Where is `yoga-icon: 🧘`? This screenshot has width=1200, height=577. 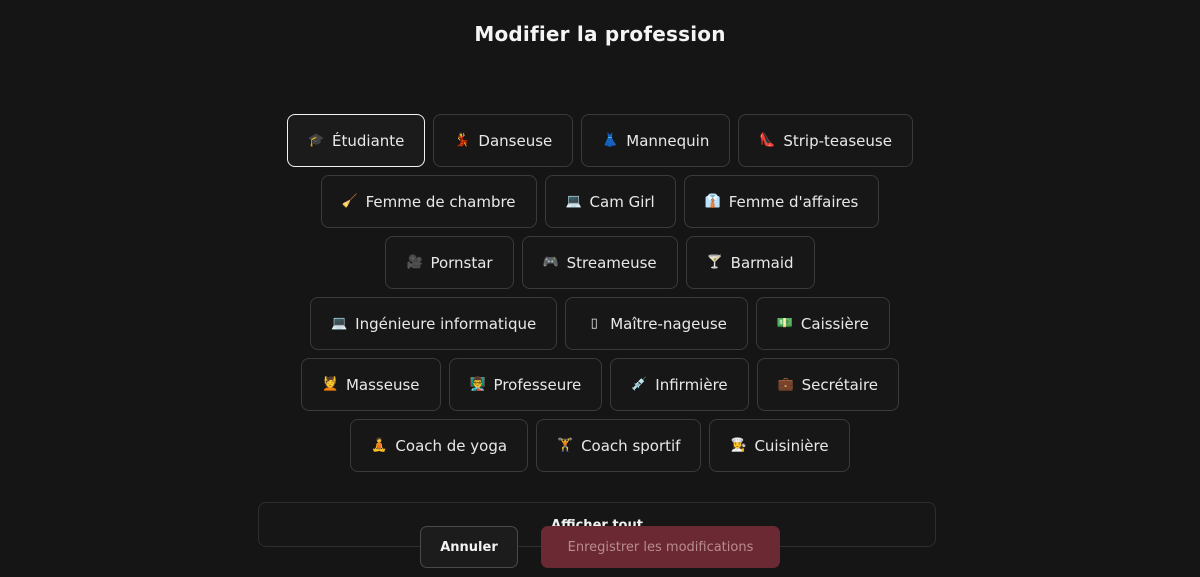
yoga-icon: 🧘 is located at coordinates (379, 445).